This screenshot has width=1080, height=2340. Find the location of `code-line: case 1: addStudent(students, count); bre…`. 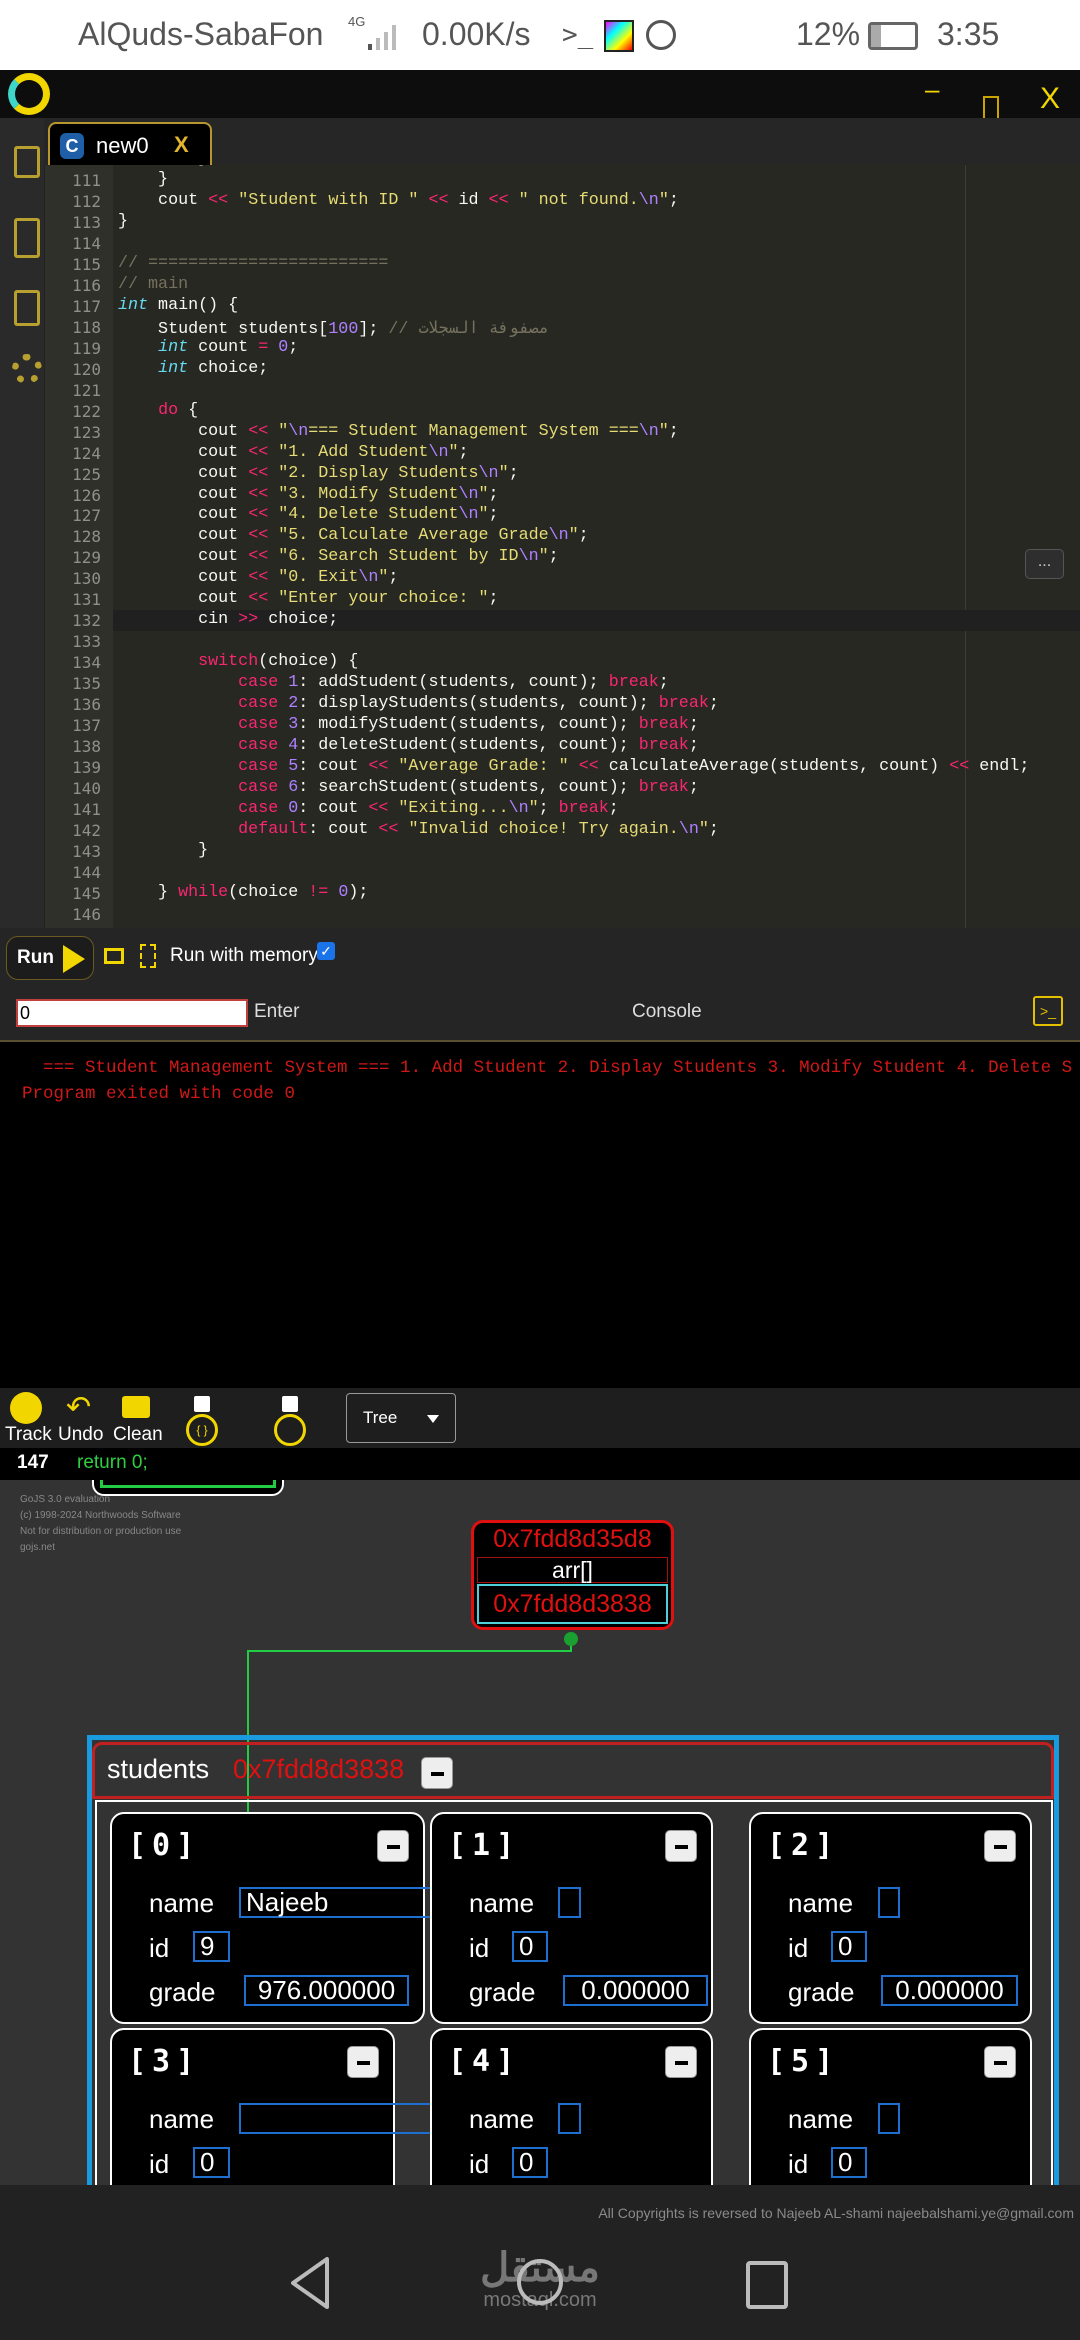

code-line: case 1: addStudent(students, count); bre… is located at coordinates (393, 682).